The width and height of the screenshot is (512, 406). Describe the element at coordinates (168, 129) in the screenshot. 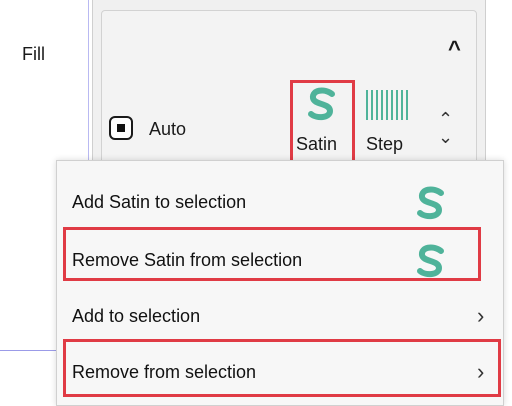

I see `auto-label: Auto` at that location.